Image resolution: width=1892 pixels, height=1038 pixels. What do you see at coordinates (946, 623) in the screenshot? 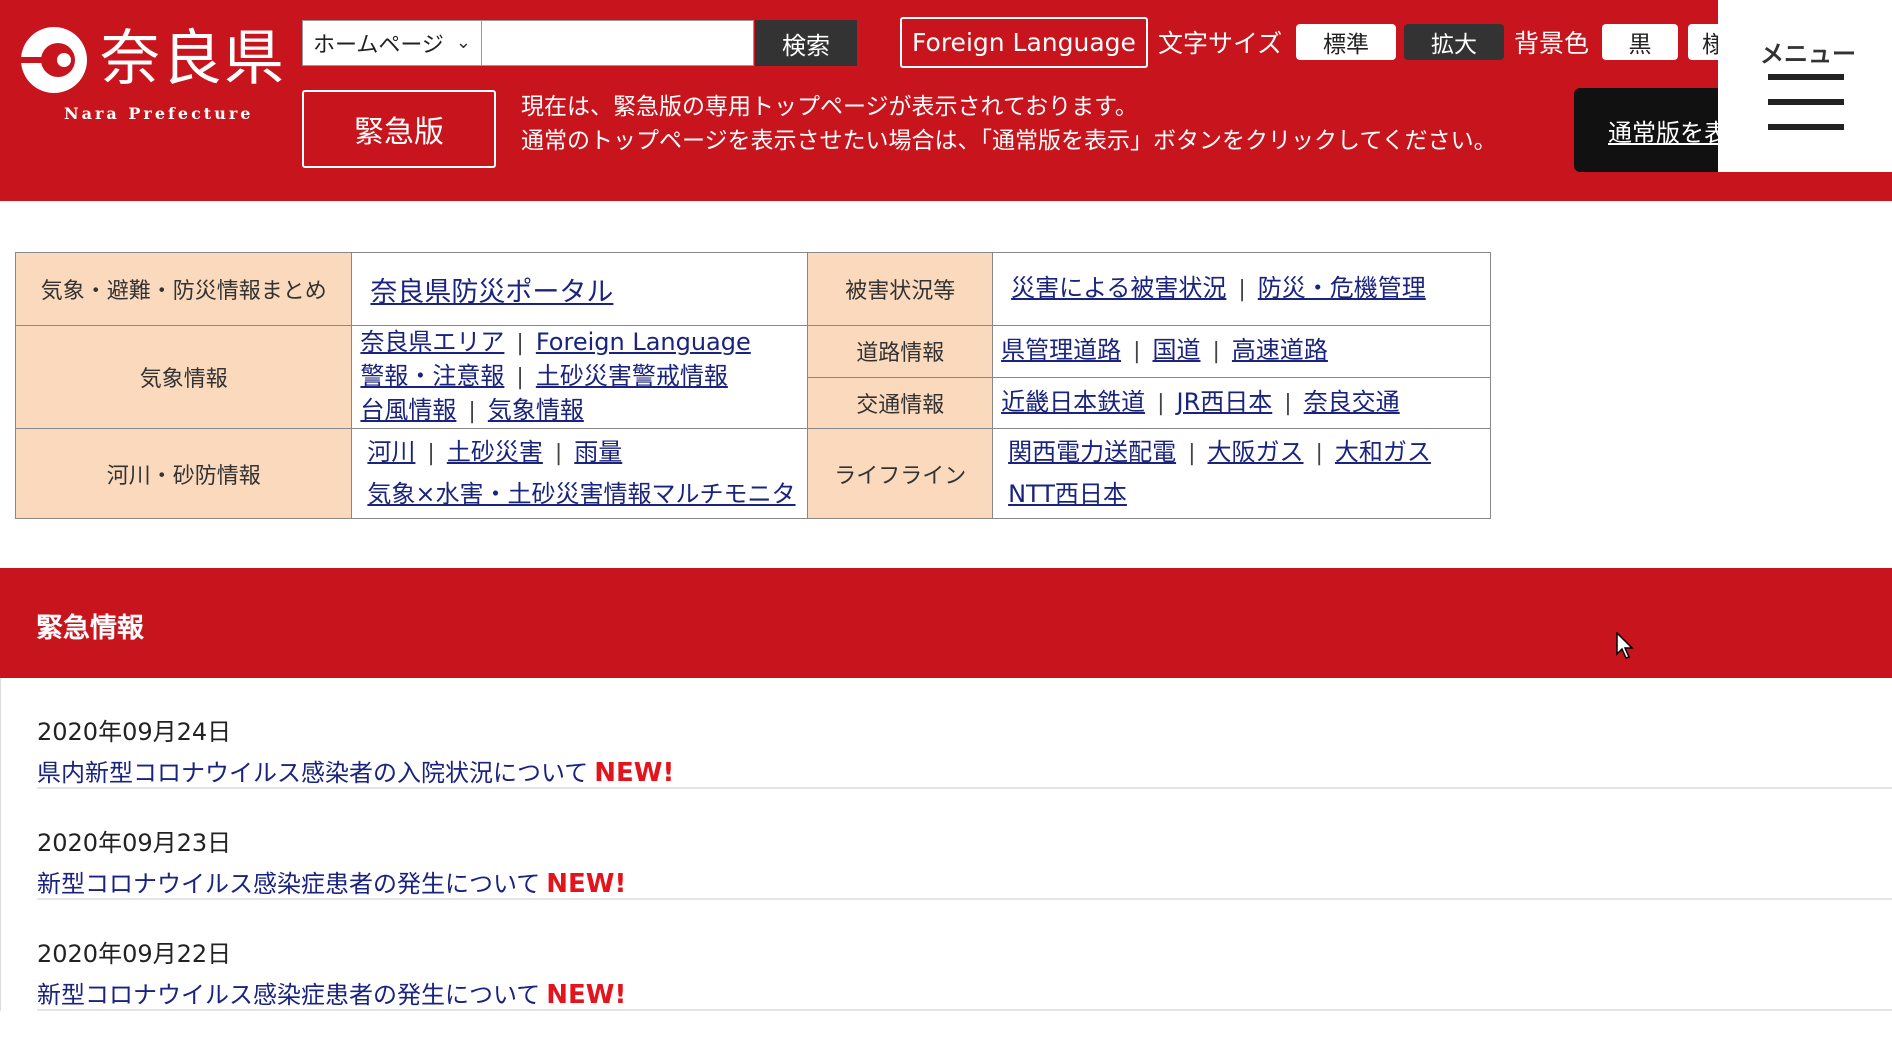
I see `emergency-info-header: 緊急情報` at bounding box center [946, 623].